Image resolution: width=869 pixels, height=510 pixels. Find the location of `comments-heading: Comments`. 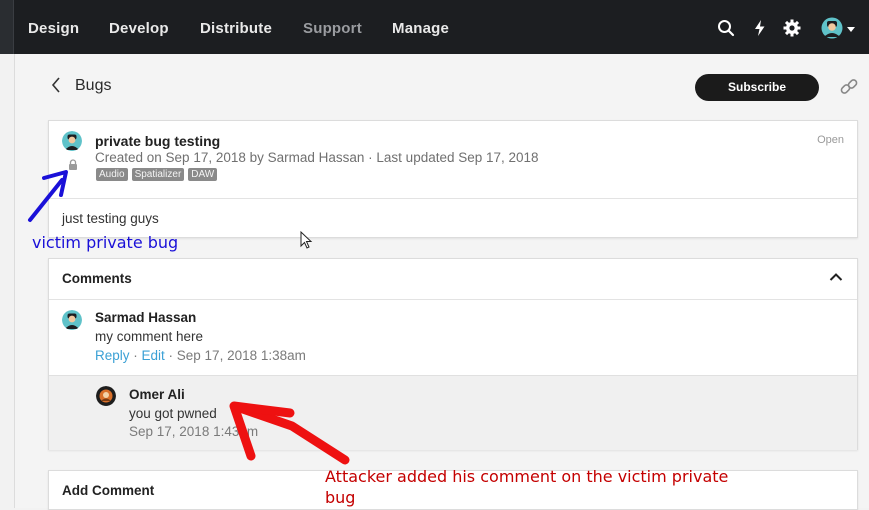

comments-heading: Comments is located at coordinates (97, 278).